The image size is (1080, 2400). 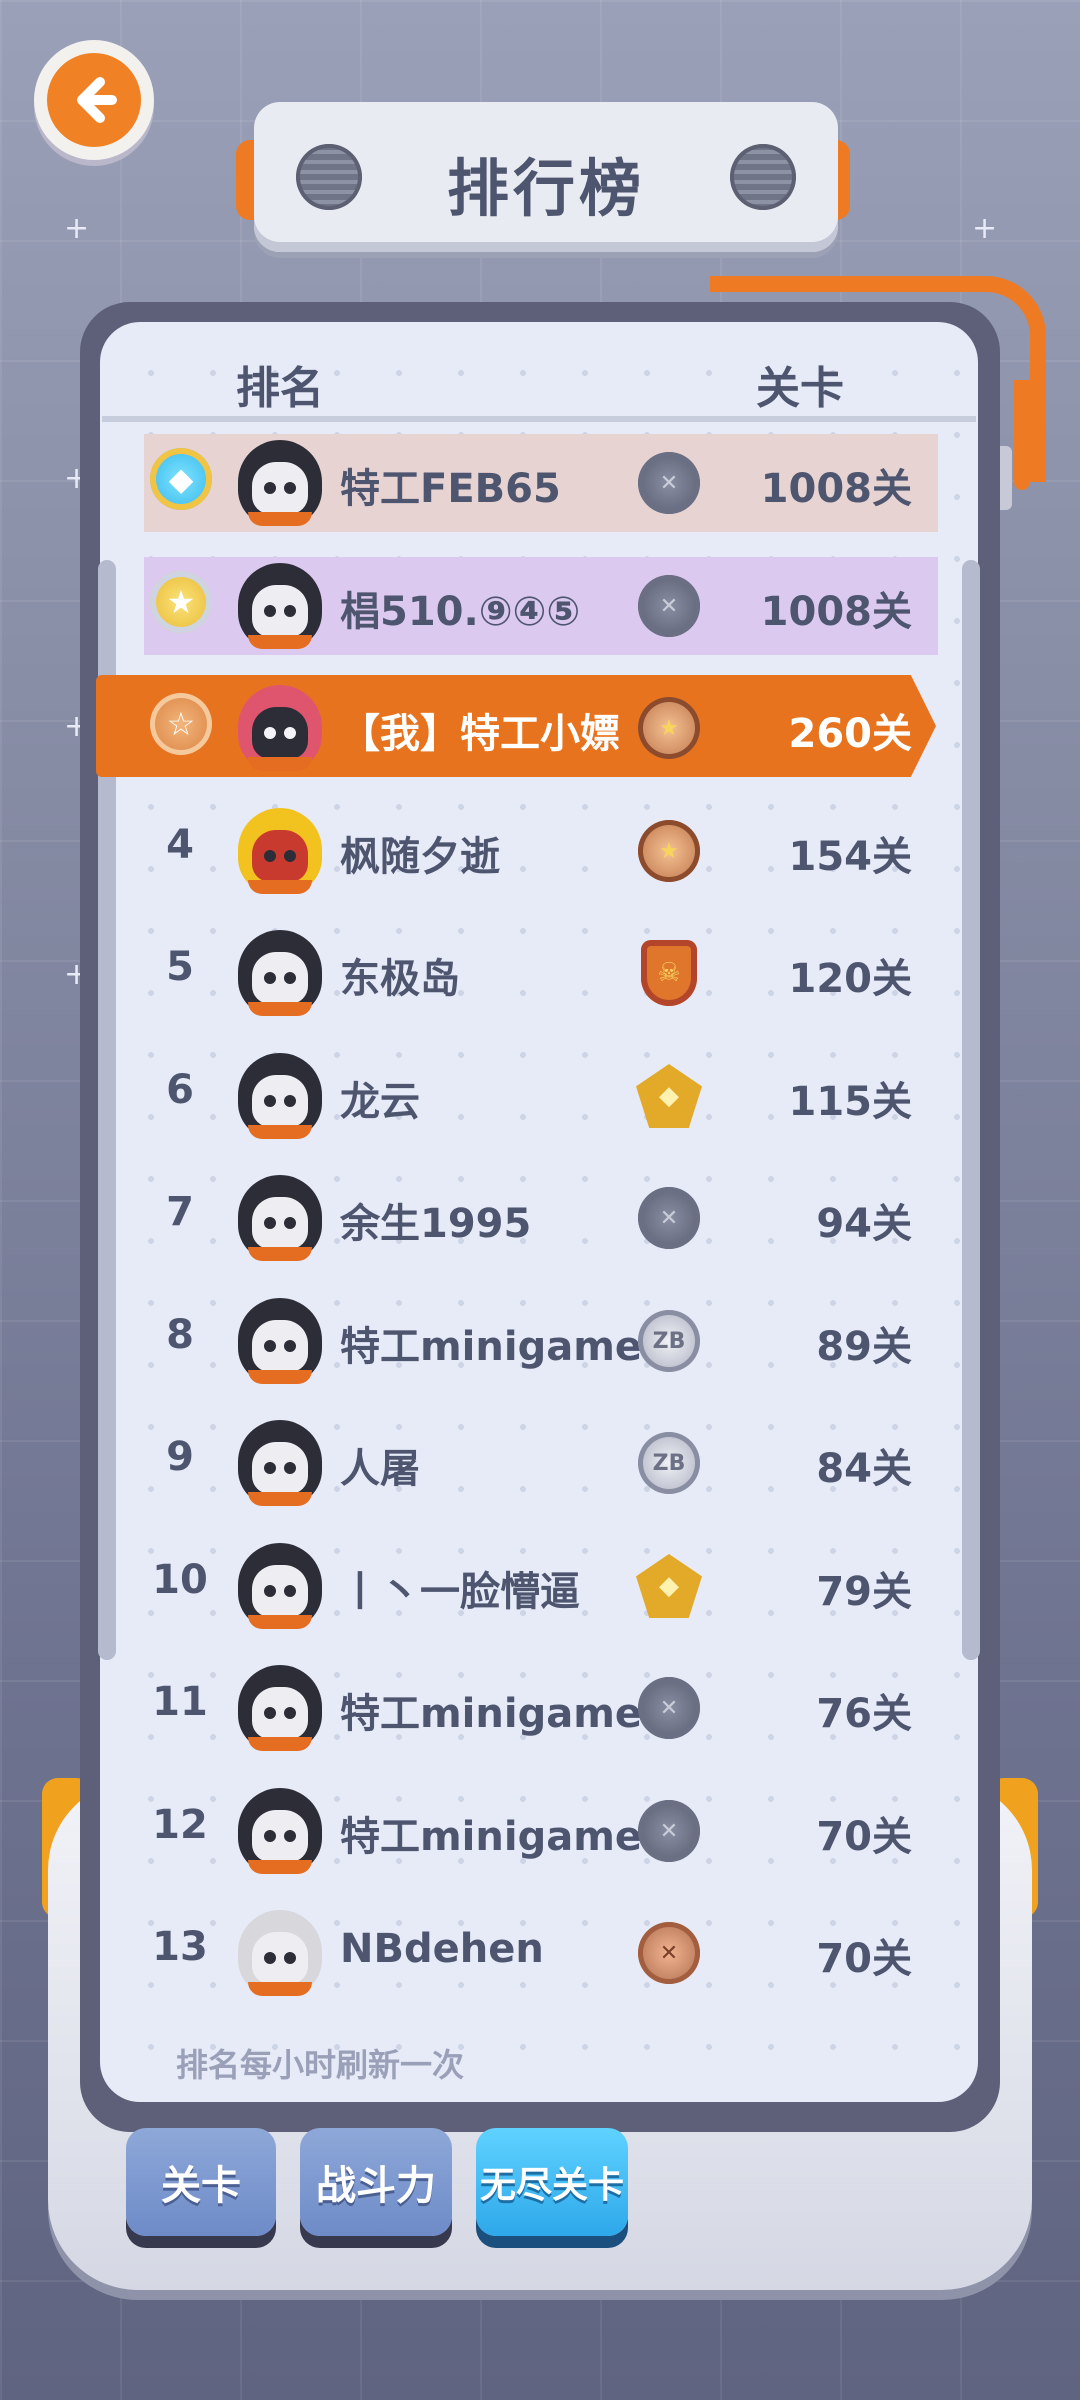 What do you see at coordinates (201, 2182) in the screenshot?
I see `tab-level: 关卡` at bounding box center [201, 2182].